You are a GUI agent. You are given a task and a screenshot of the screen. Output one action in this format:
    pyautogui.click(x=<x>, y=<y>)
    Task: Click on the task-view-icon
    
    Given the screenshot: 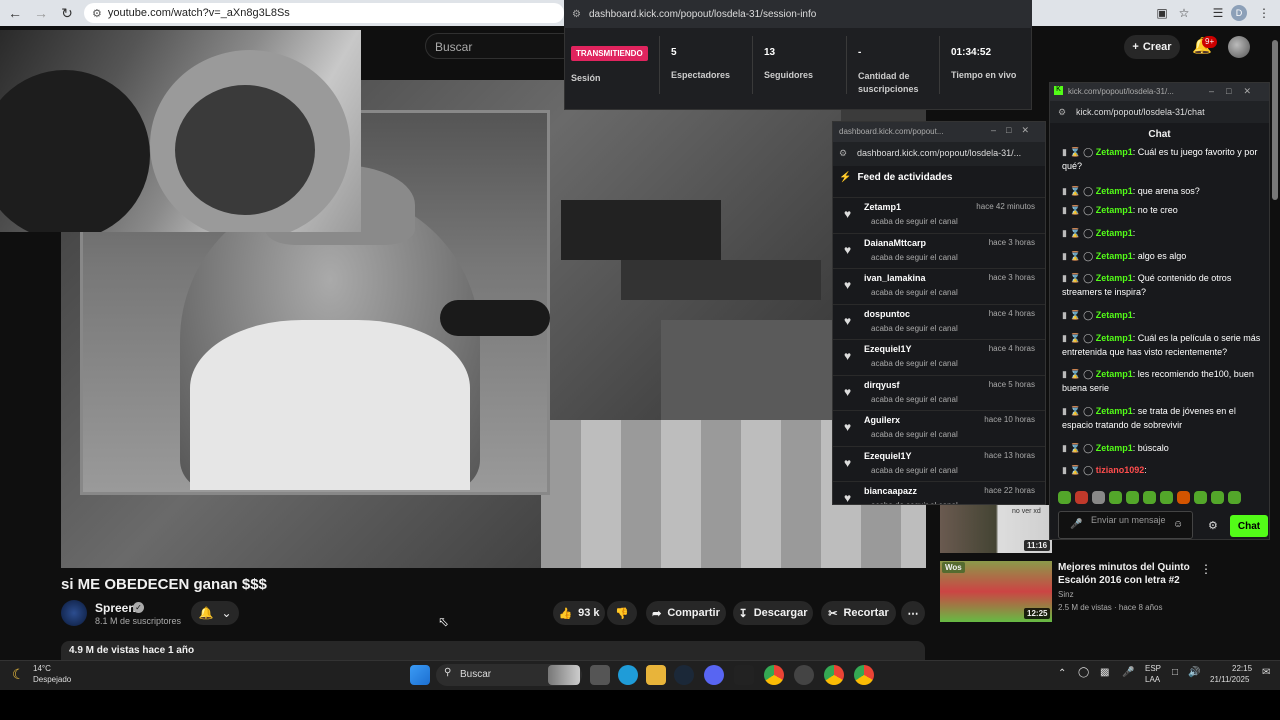 What is the action you would take?
    pyautogui.click(x=600, y=675)
    